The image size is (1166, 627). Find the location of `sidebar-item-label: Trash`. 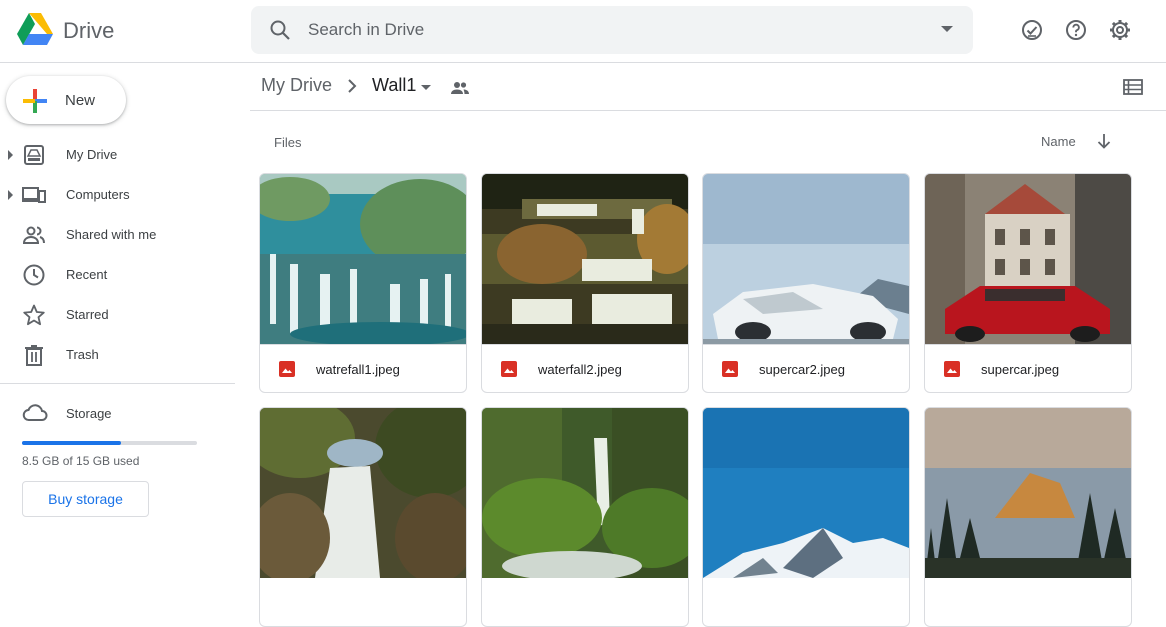

sidebar-item-label: Trash is located at coordinates (82, 354).